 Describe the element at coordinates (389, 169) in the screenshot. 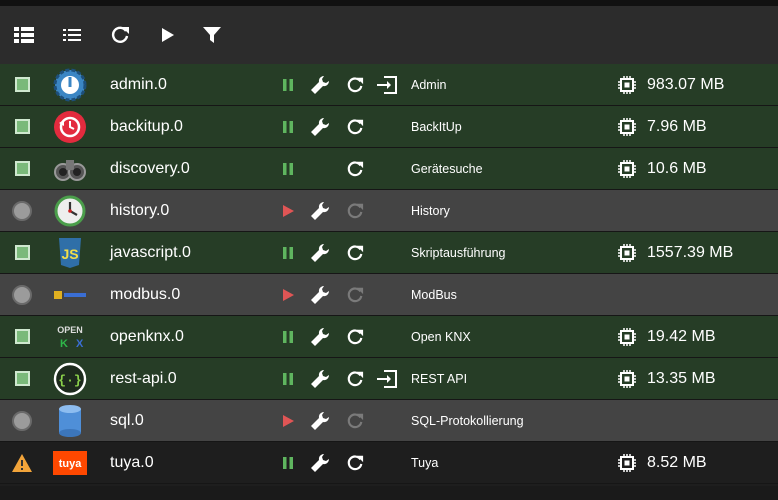

I see `instance-row: discovery.0 Gerätesuche 10.6 MB` at that location.